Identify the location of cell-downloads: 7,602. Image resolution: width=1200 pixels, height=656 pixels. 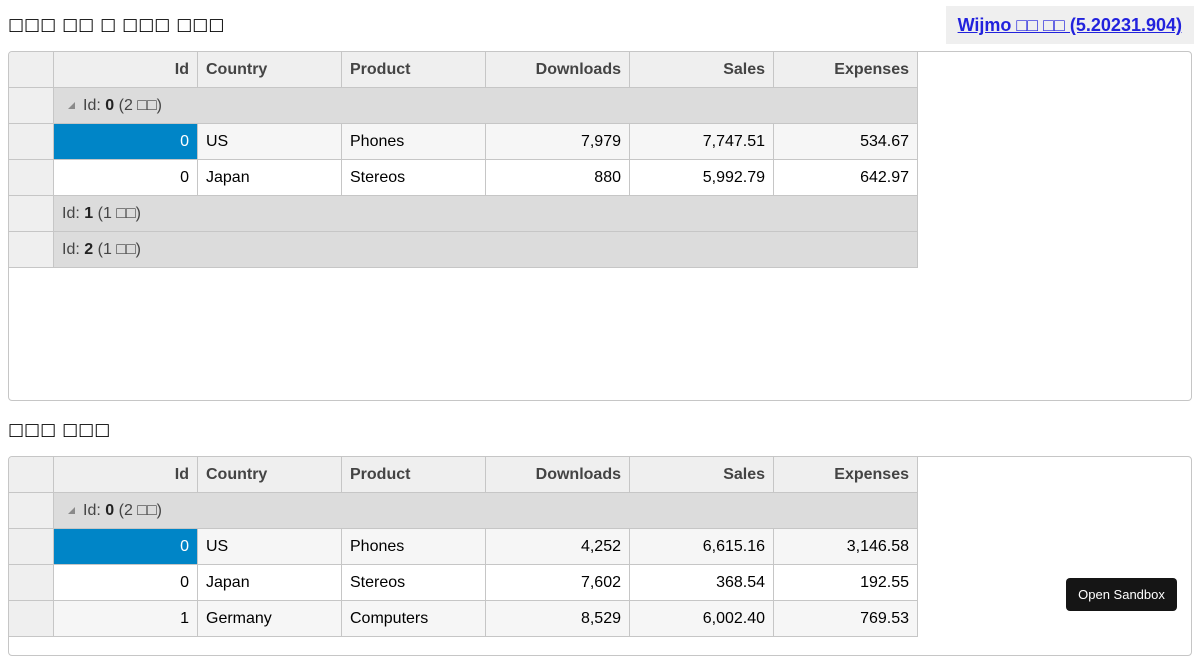
(558, 583).